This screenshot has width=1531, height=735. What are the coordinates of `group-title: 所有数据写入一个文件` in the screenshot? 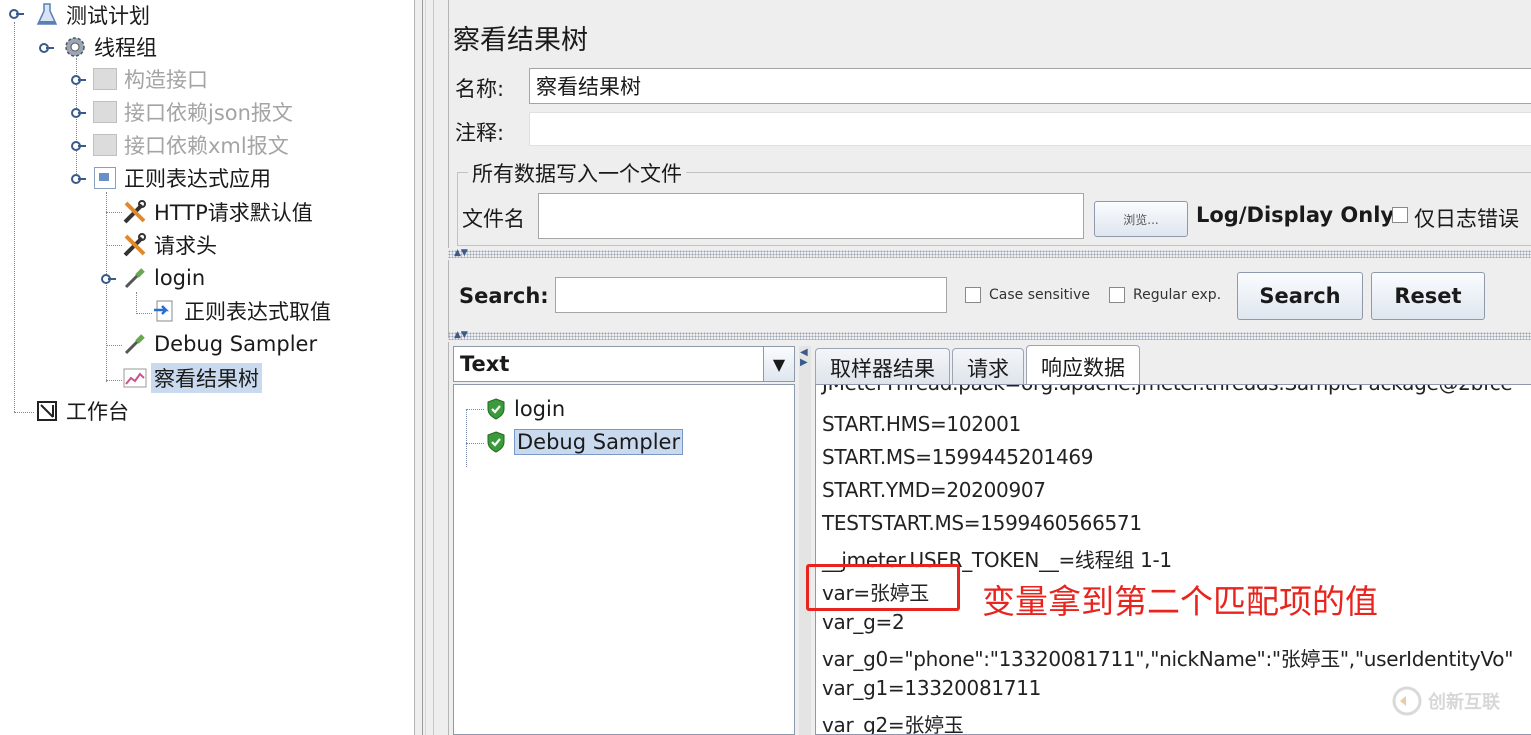 It's located at (577, 173).